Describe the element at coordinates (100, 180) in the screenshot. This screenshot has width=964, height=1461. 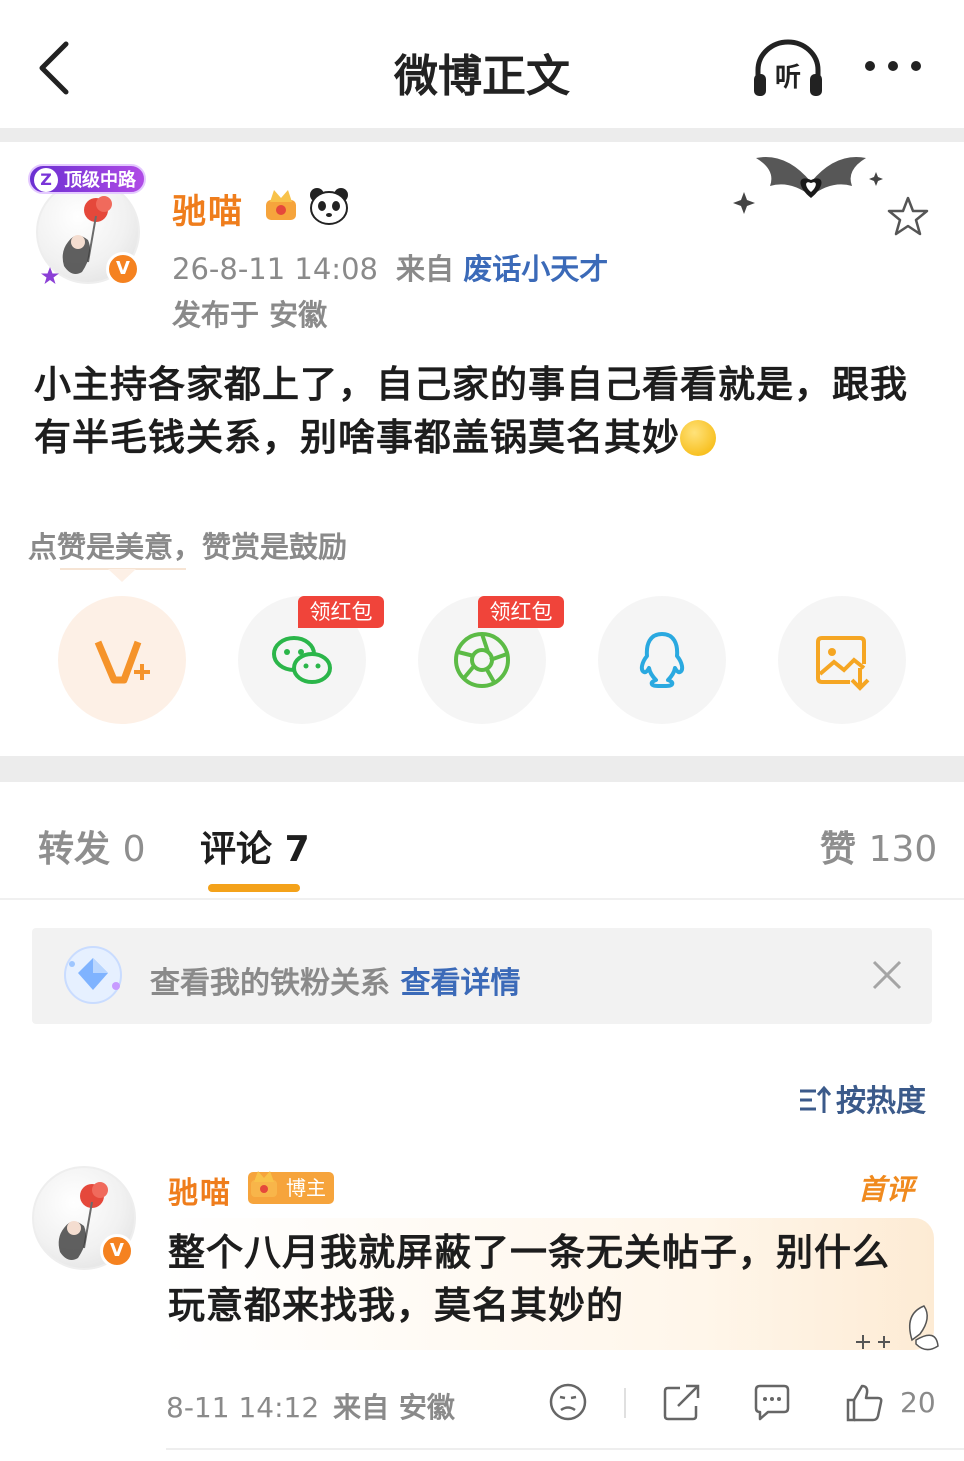
I see `rank-badge-label: 顶级中路` at that location.